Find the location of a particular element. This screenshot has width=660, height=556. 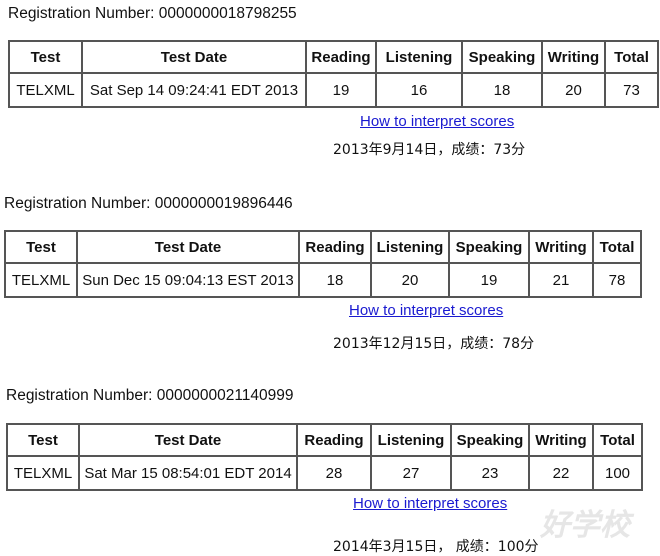

score-caption: 2013年9月14日，成绩：73分 is located at coordinates (429, 150).